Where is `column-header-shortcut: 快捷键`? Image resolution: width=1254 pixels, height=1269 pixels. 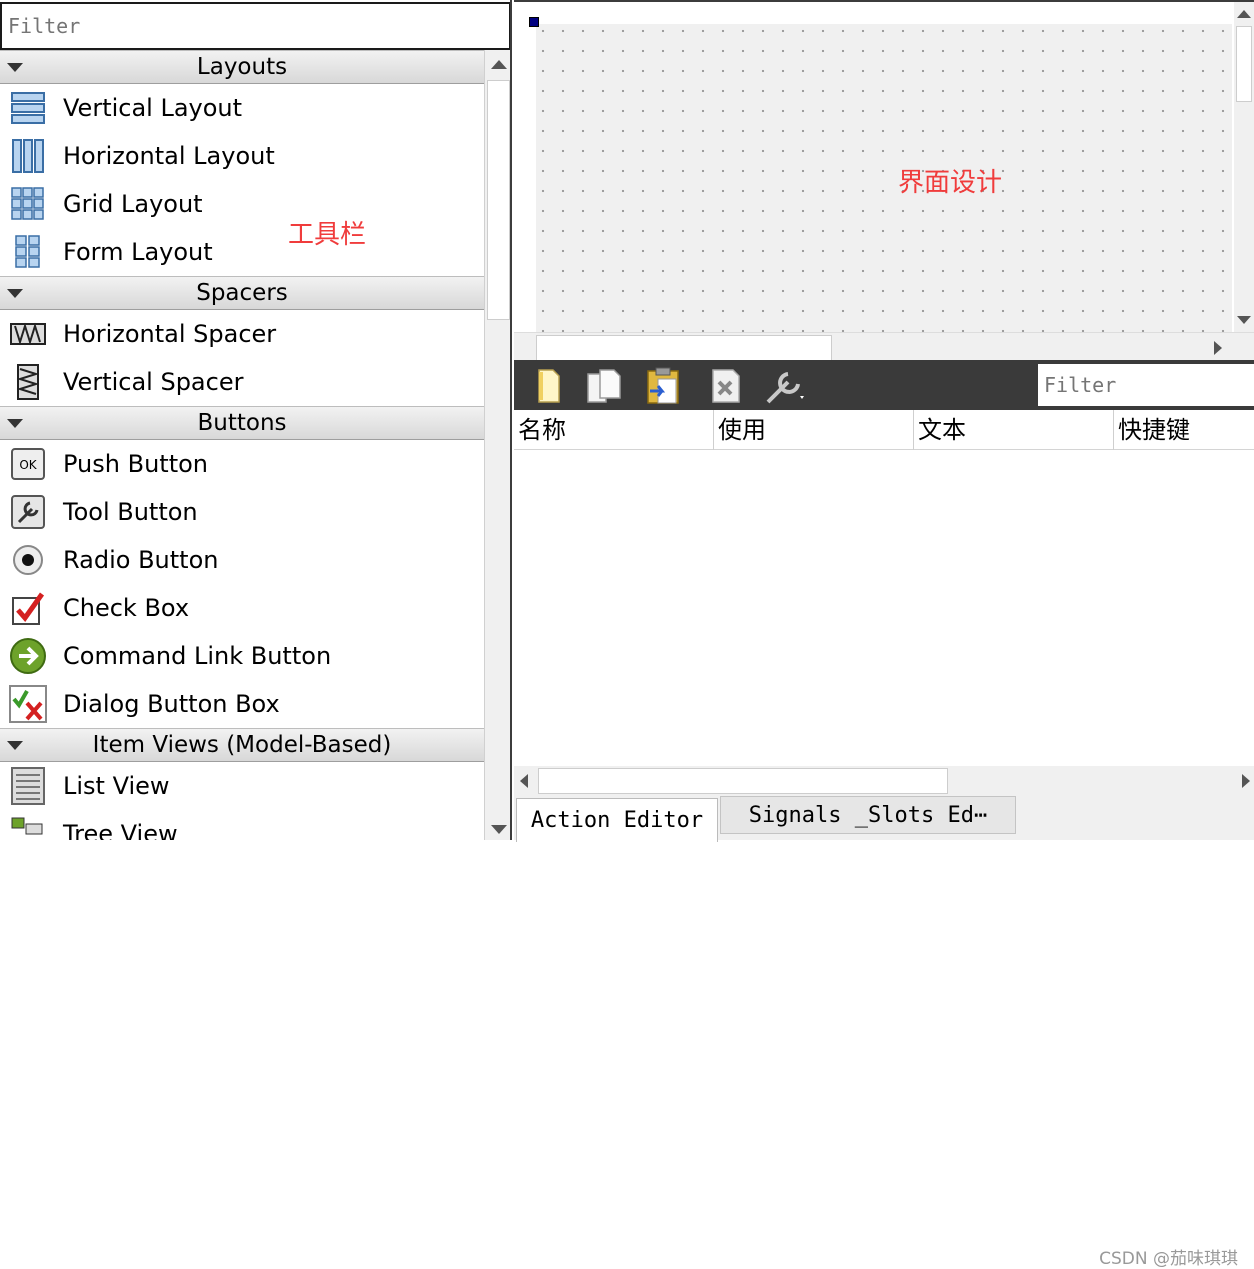
column-header-shortcut: 快捷键 is located at coordinates (1184, 430).